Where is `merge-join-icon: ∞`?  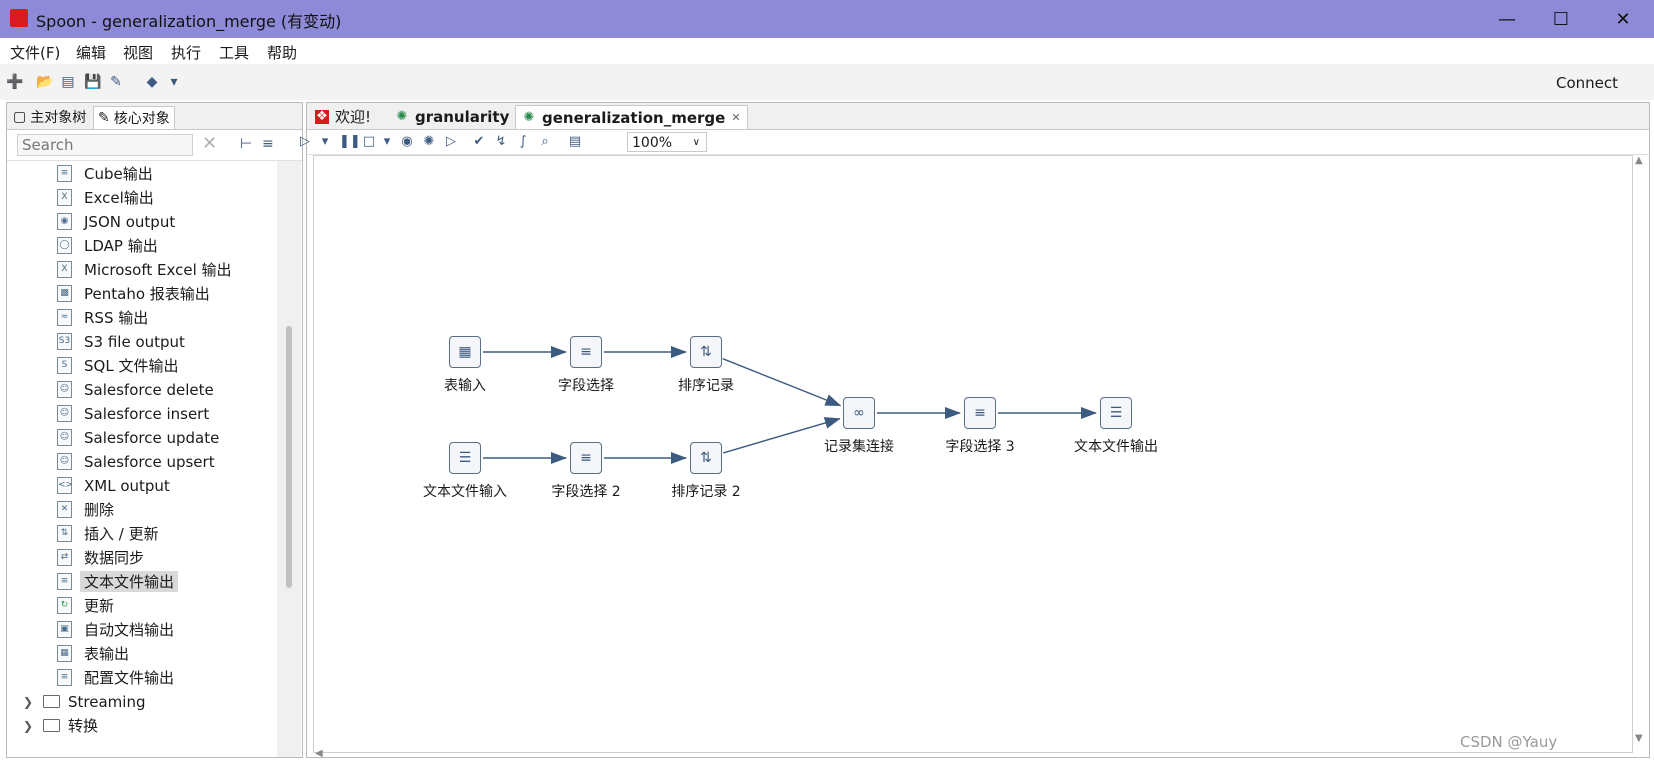
merge-join-icon: ∞ is located at coordinates (859, 413).